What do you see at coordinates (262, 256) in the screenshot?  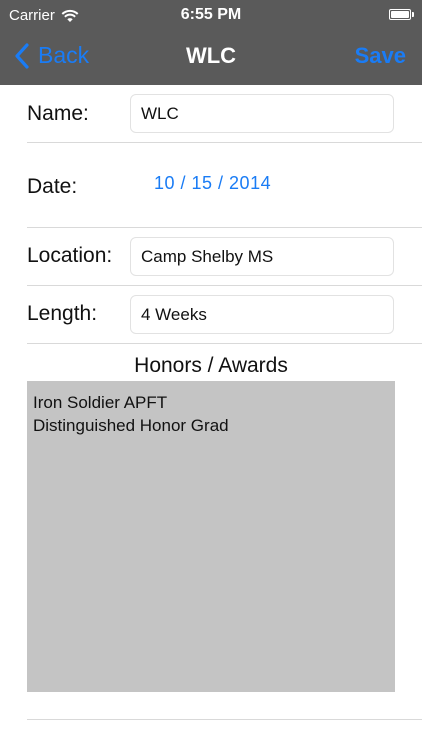 I see `location-field: Camp Shelby MS` at bounding box center [262, 256].